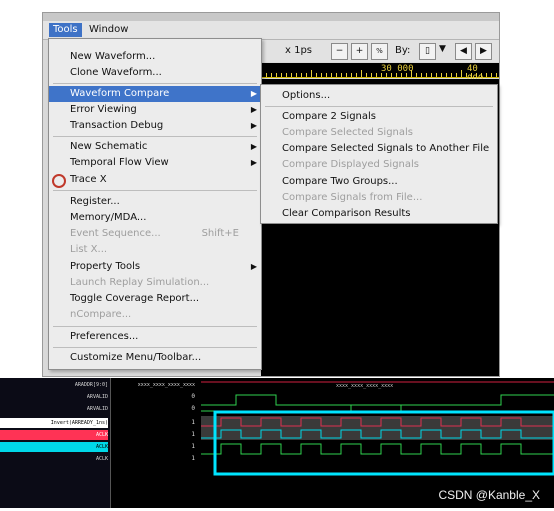  Describe the element at coordinates (379, 117) in the screenshot. I see `submenu-item-compare-2-signals: Compare 2 Signals` at that location.